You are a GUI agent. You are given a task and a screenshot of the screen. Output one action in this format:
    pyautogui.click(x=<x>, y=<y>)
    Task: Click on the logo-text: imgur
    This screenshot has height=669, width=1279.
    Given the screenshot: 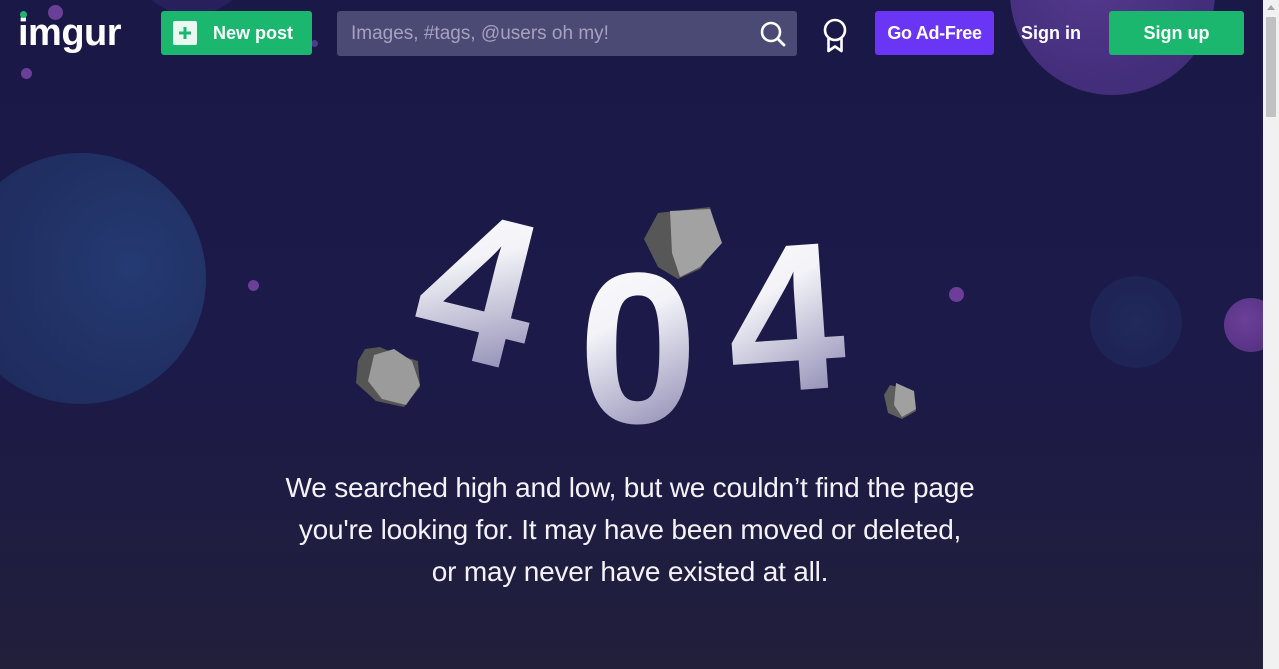 What is the action you would take?
    pyautogui.click(x=70, y=32)
    